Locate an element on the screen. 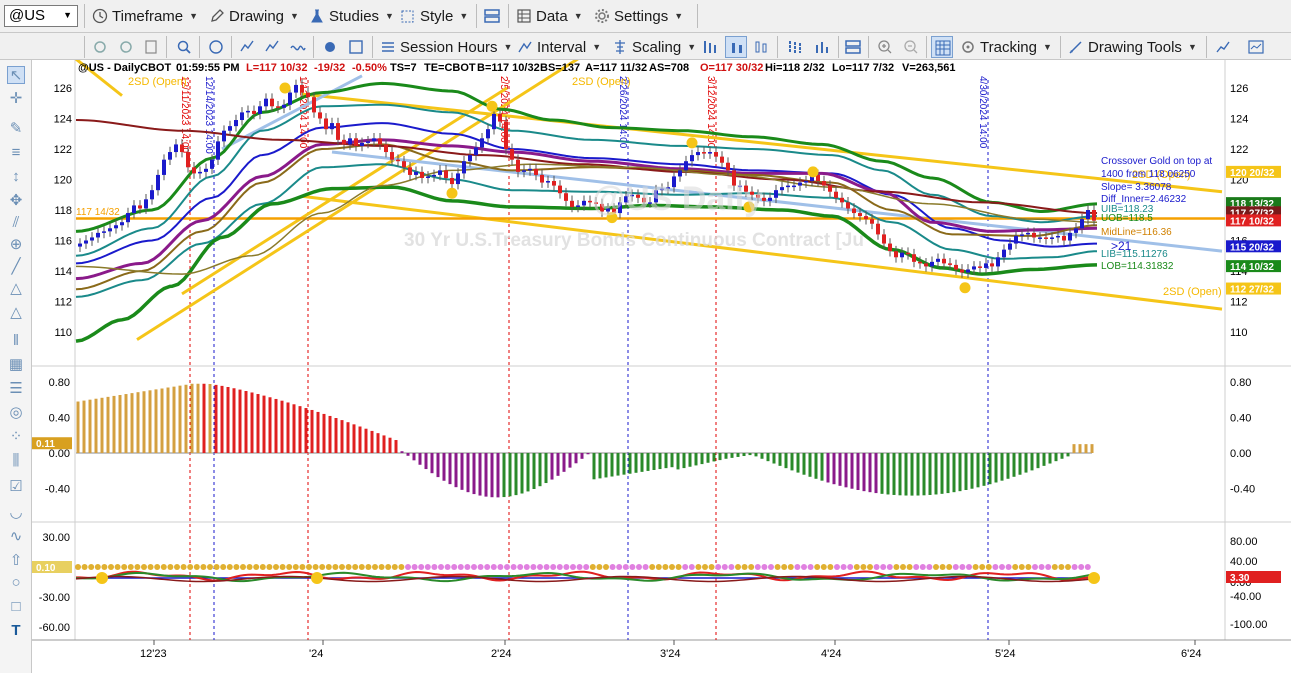  channel-tool-icon: ⫽ is located at coordinates (16, 223).